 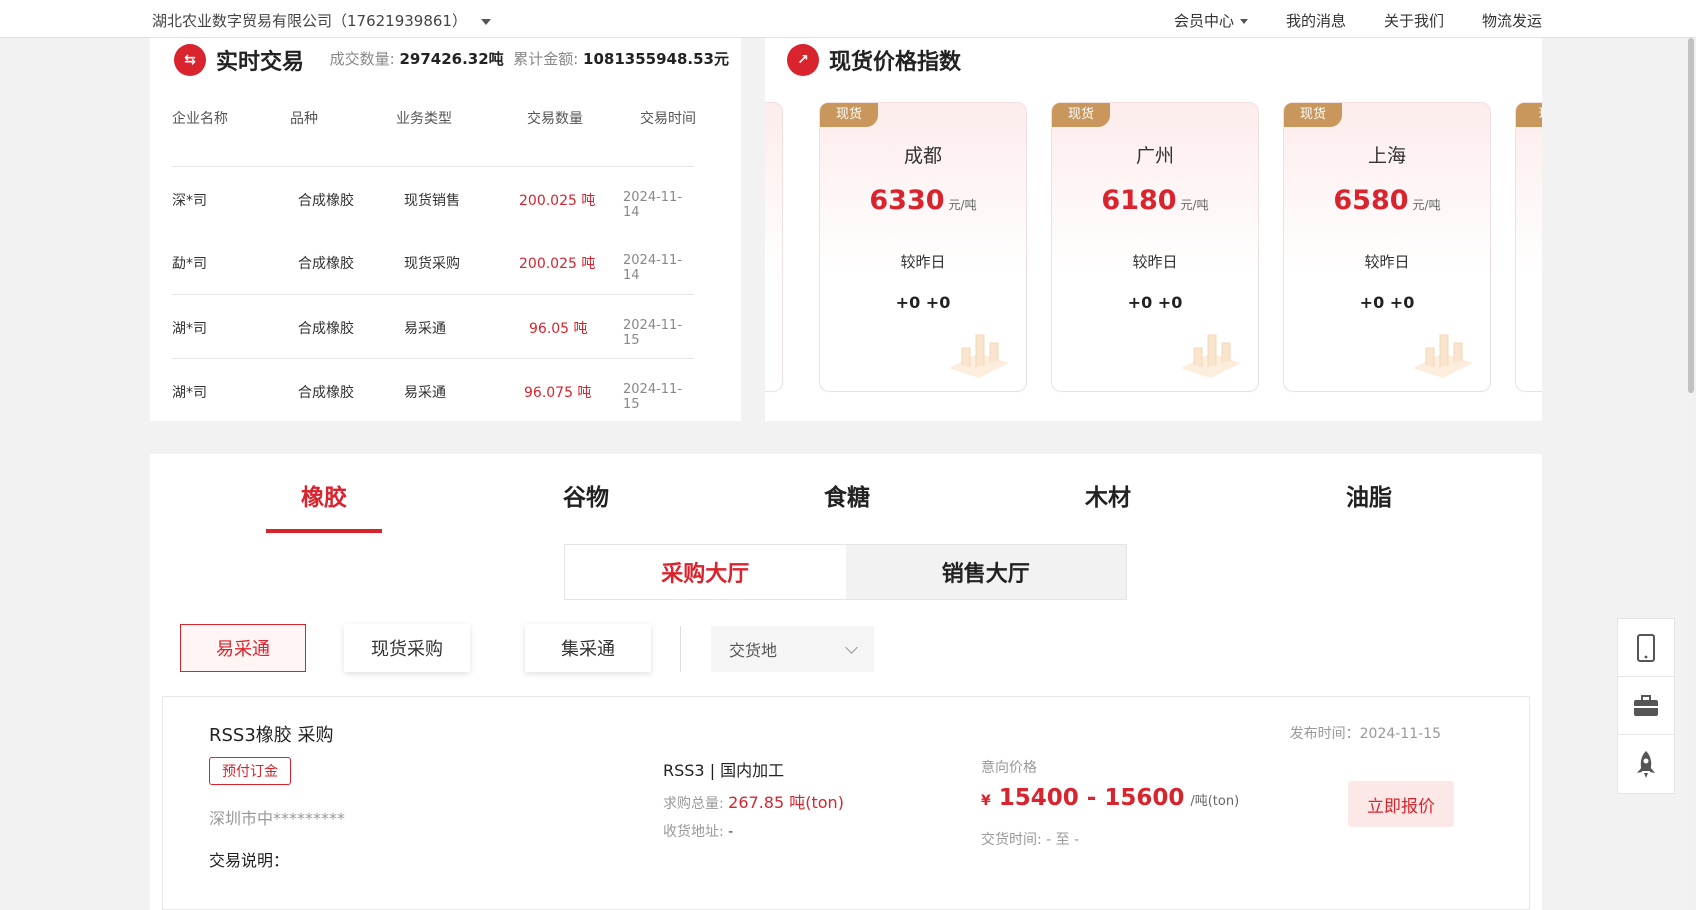 What do you see at coordinates (656, 59) in the screenshot?
I see `amount-value: 1081355948.53元` at bounding box center [656, 59].